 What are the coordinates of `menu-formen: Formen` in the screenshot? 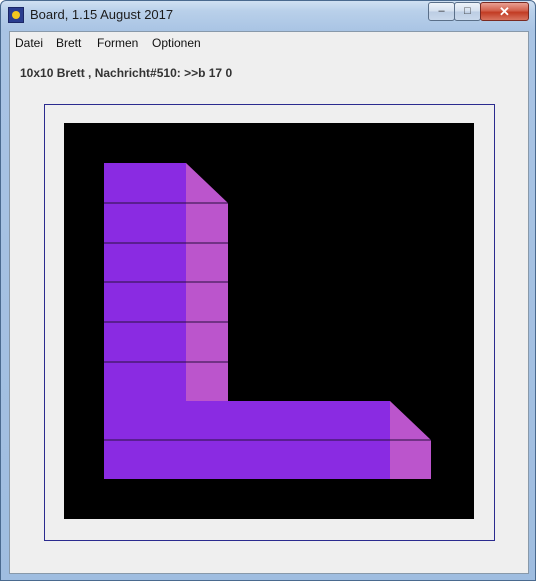 It's located at (117, 43).